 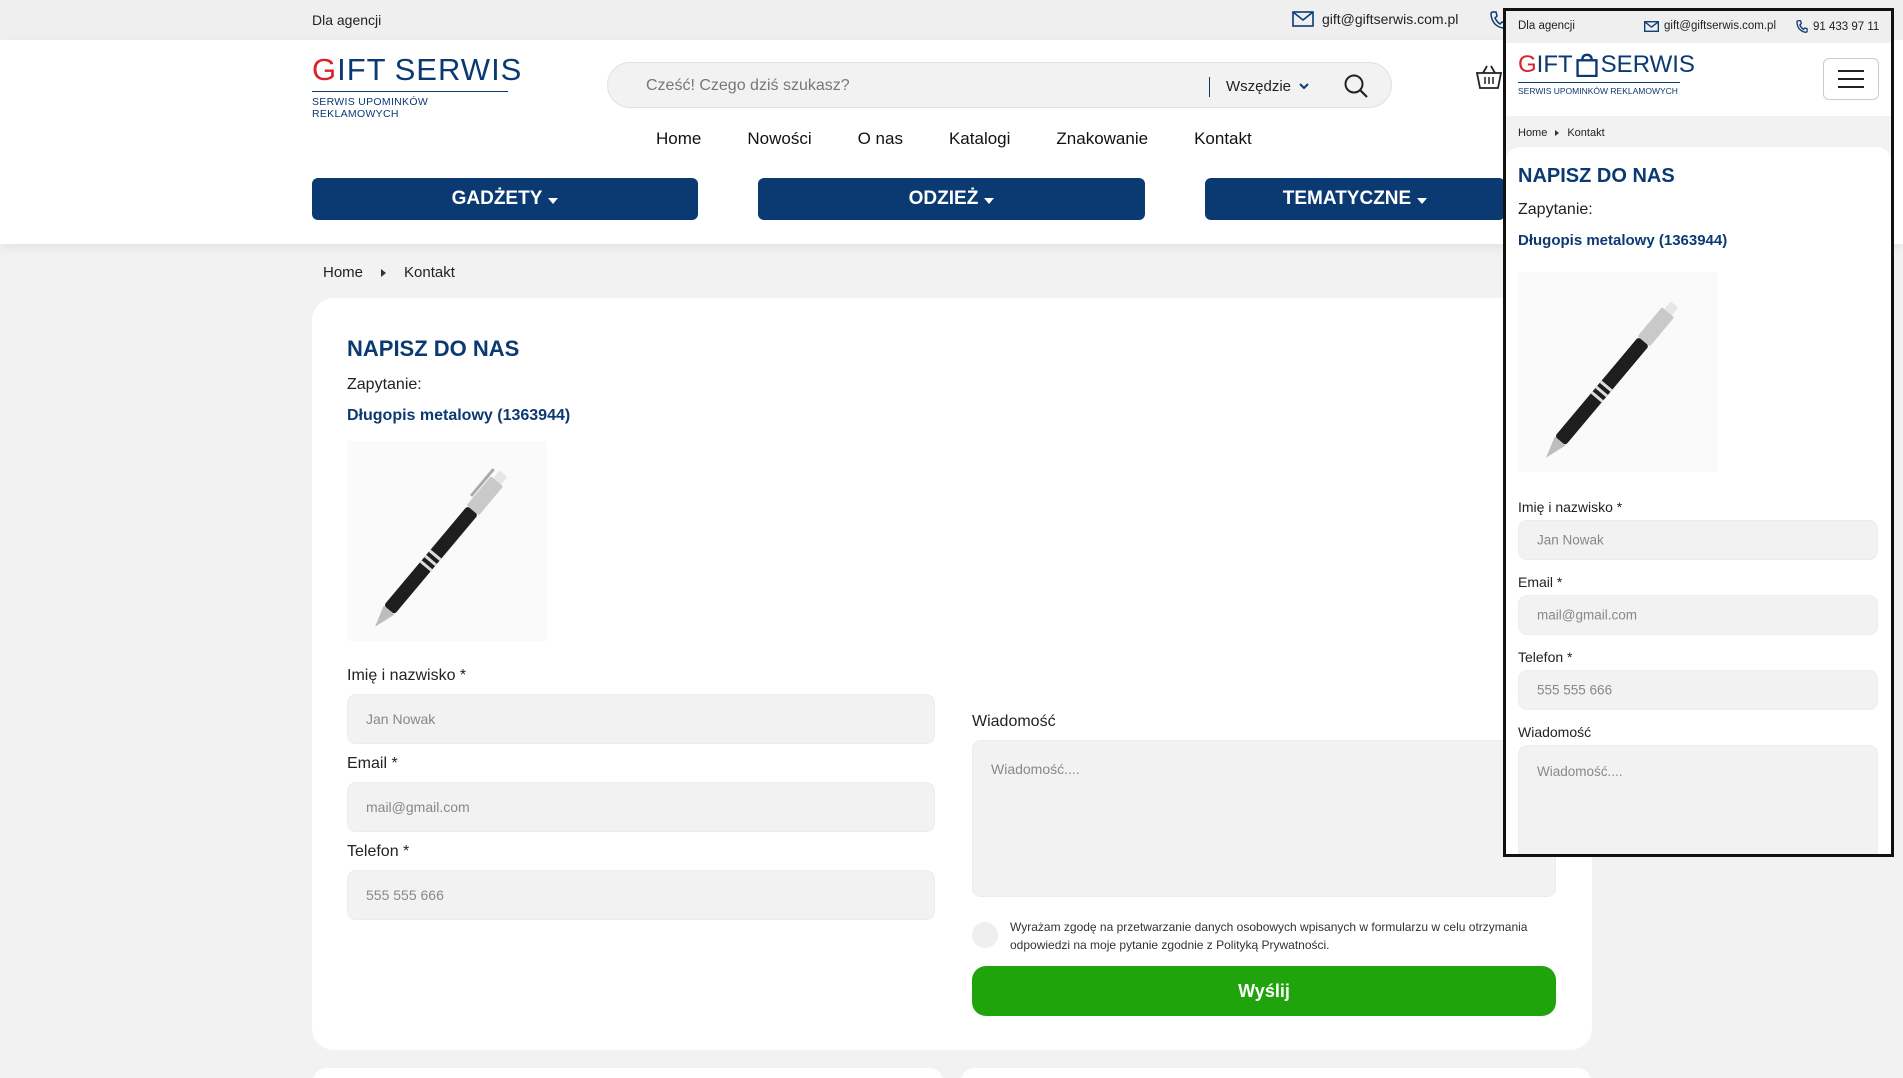 What do you see at coordinates (433, 348) in the screenshot?
I see `form-title: NAPISZ DO NAS` at bounding box center [433, 348].